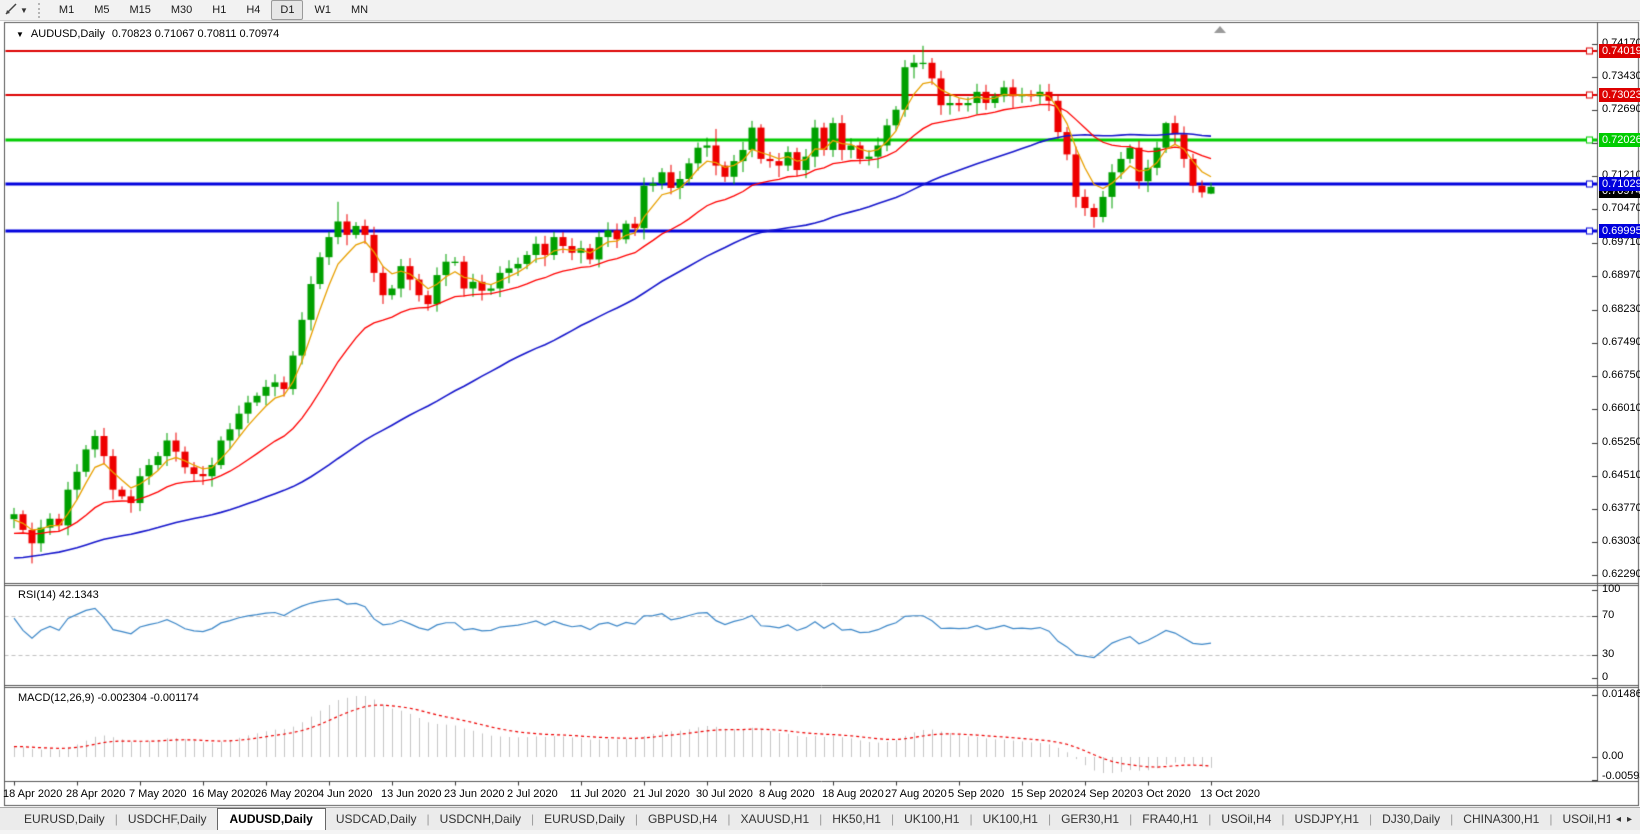 The image size is (1640, 834). I want to click on timeframe-button-h1: H1, so click(219, 10).